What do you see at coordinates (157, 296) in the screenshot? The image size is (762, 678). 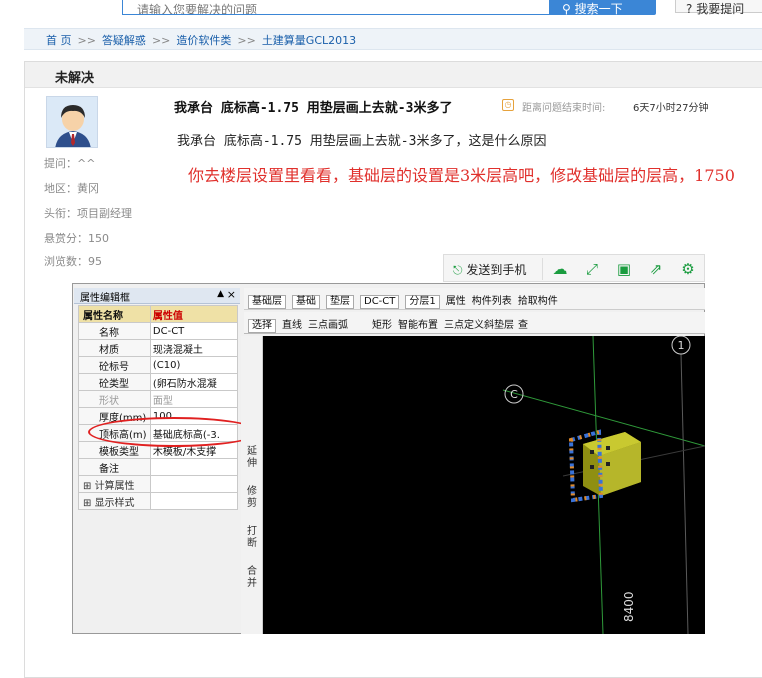 I see `property-panel-title: 属性编辑框 ▲ ×` at bounding box center [157, 296].